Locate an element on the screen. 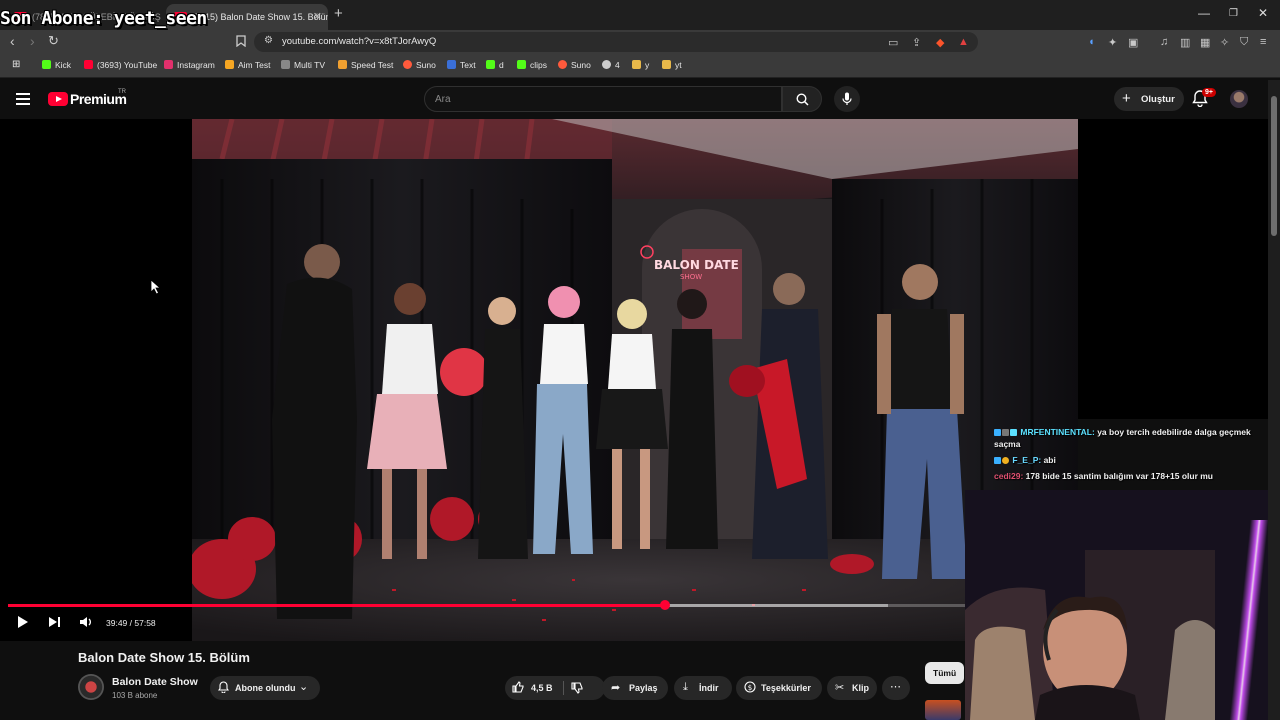 This screenshot has width=1280, height=720. rewards-icon: ▲ is located at coordinates (963, 42).